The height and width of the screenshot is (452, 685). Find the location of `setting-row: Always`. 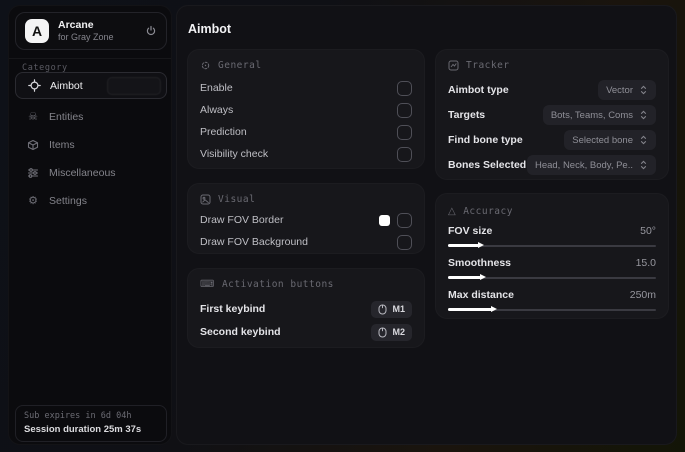

setting-row: Always is located at coordinates (306, 110).